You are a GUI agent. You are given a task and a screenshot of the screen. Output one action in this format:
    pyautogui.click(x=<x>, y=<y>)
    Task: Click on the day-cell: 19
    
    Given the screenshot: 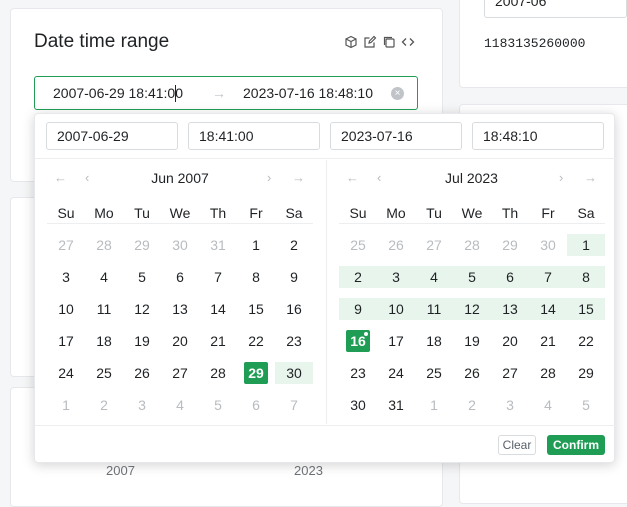 What is the action you would take?
    pyautogui.click(x=472, y=341)
    